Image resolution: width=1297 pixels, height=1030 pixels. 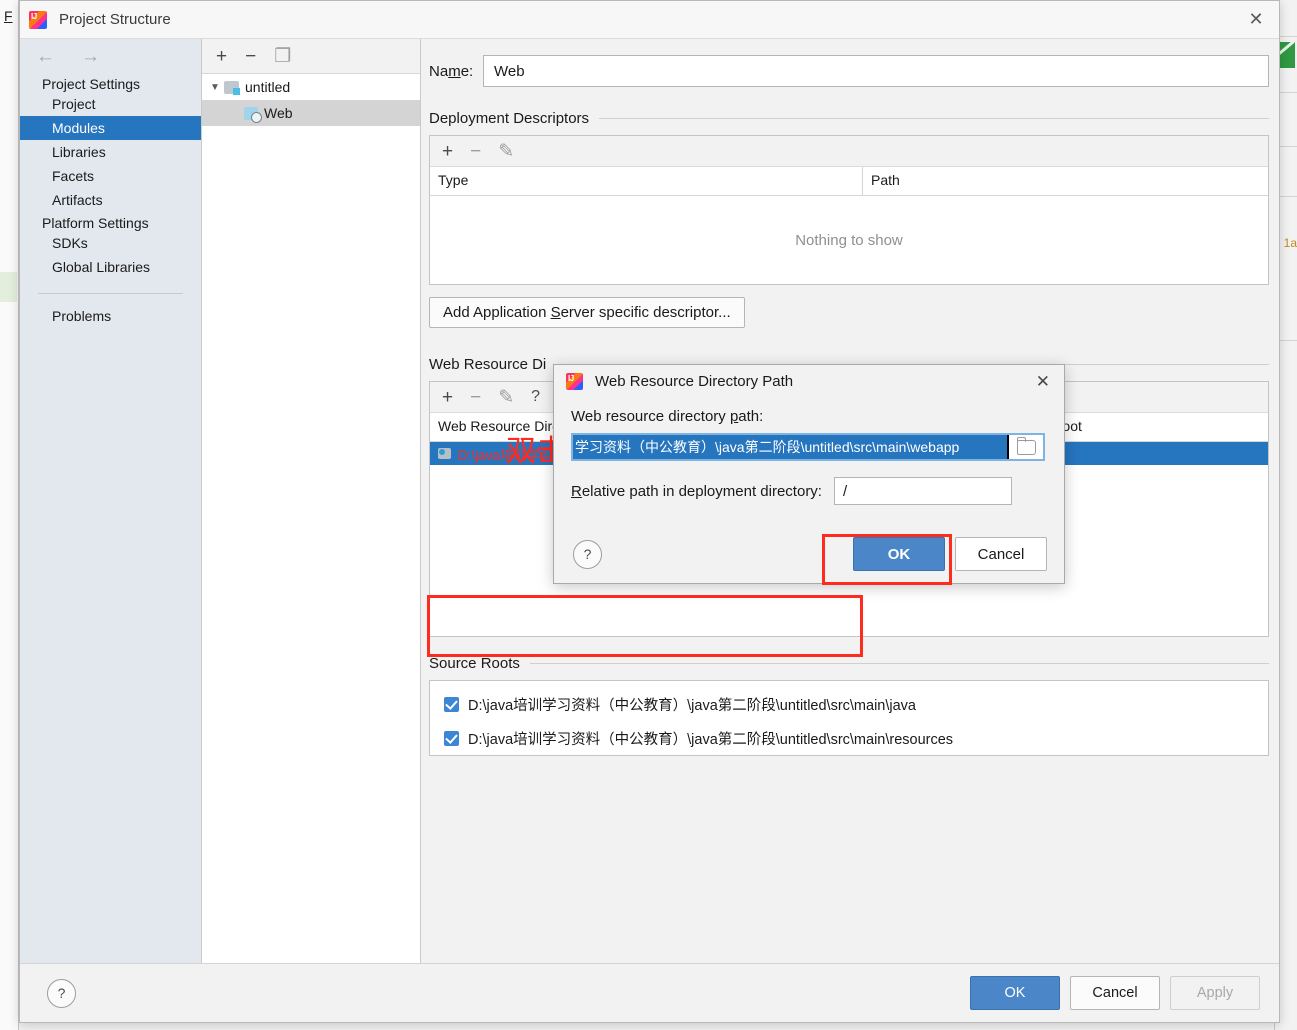 What do you see at coordinates (282, 56) in the screenshot?
I see `copy-module-button: ❐` at bounding box center [282, 56].